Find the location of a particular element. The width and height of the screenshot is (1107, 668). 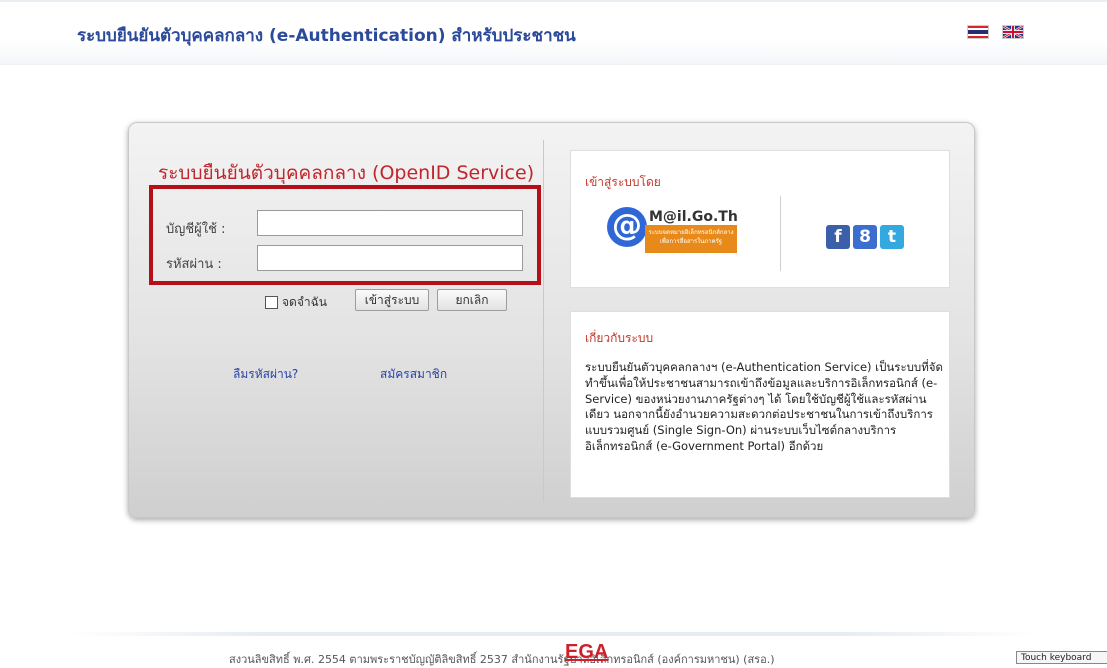

footer-divider is located at coordinates (553, 634).